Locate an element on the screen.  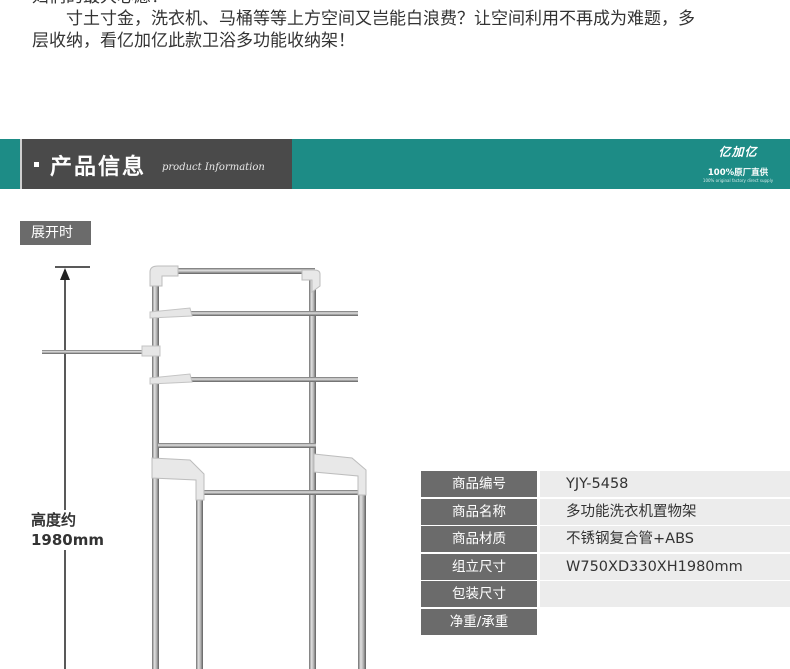
spec-row-assembled-size: 组立尺寸 W750XD330XH1980mm is located at coordinates (605, 566).